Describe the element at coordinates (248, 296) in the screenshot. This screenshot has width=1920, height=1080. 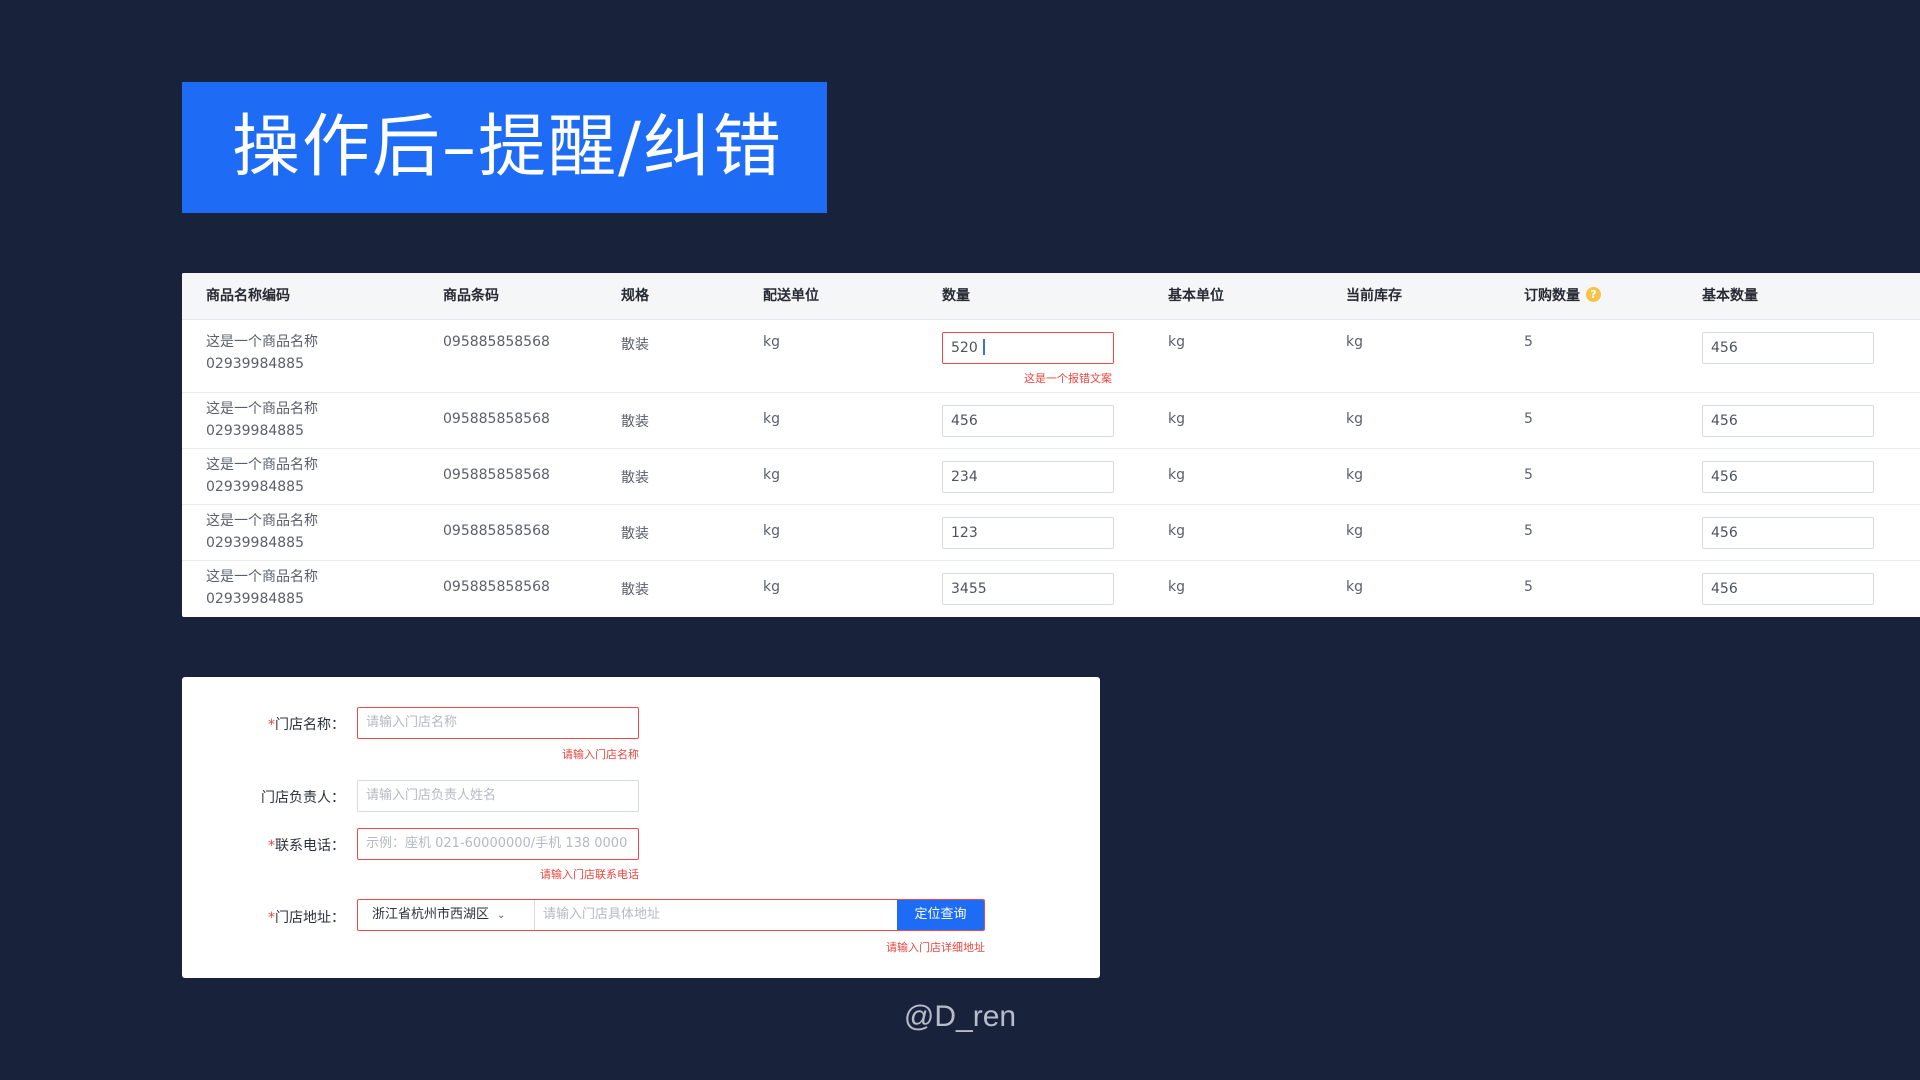
I see `col-header-name: 商品名称编码` at that location.